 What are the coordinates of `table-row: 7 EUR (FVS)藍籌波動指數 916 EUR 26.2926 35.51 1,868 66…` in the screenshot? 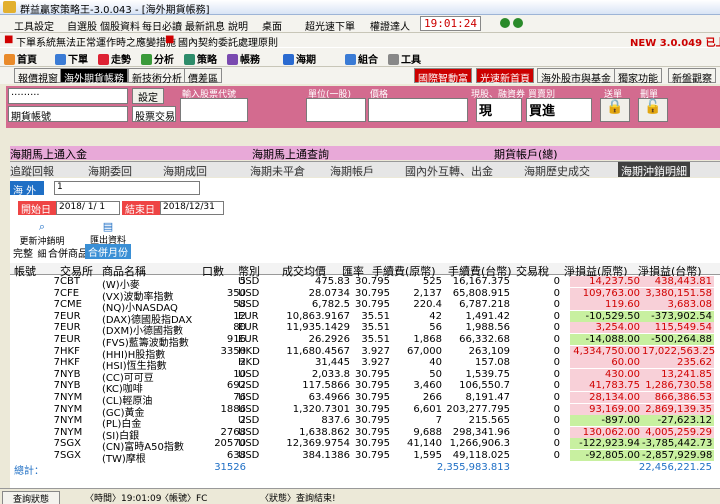 It's located at (365, 341).